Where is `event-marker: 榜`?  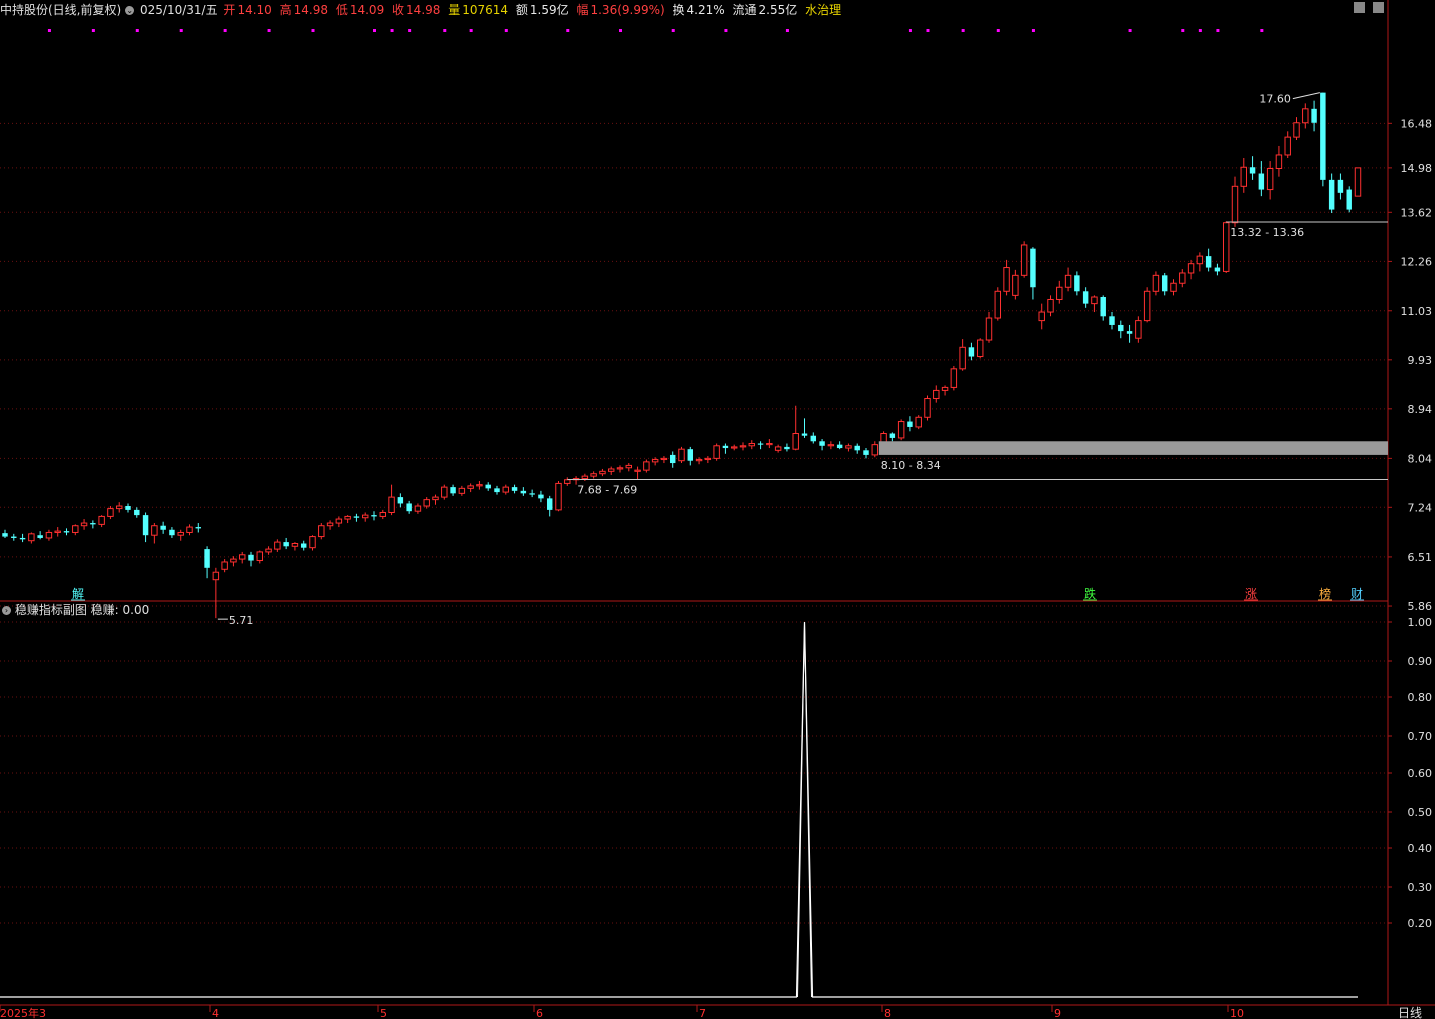
event-marker: 榜 is located at coordinates (1325, 593).